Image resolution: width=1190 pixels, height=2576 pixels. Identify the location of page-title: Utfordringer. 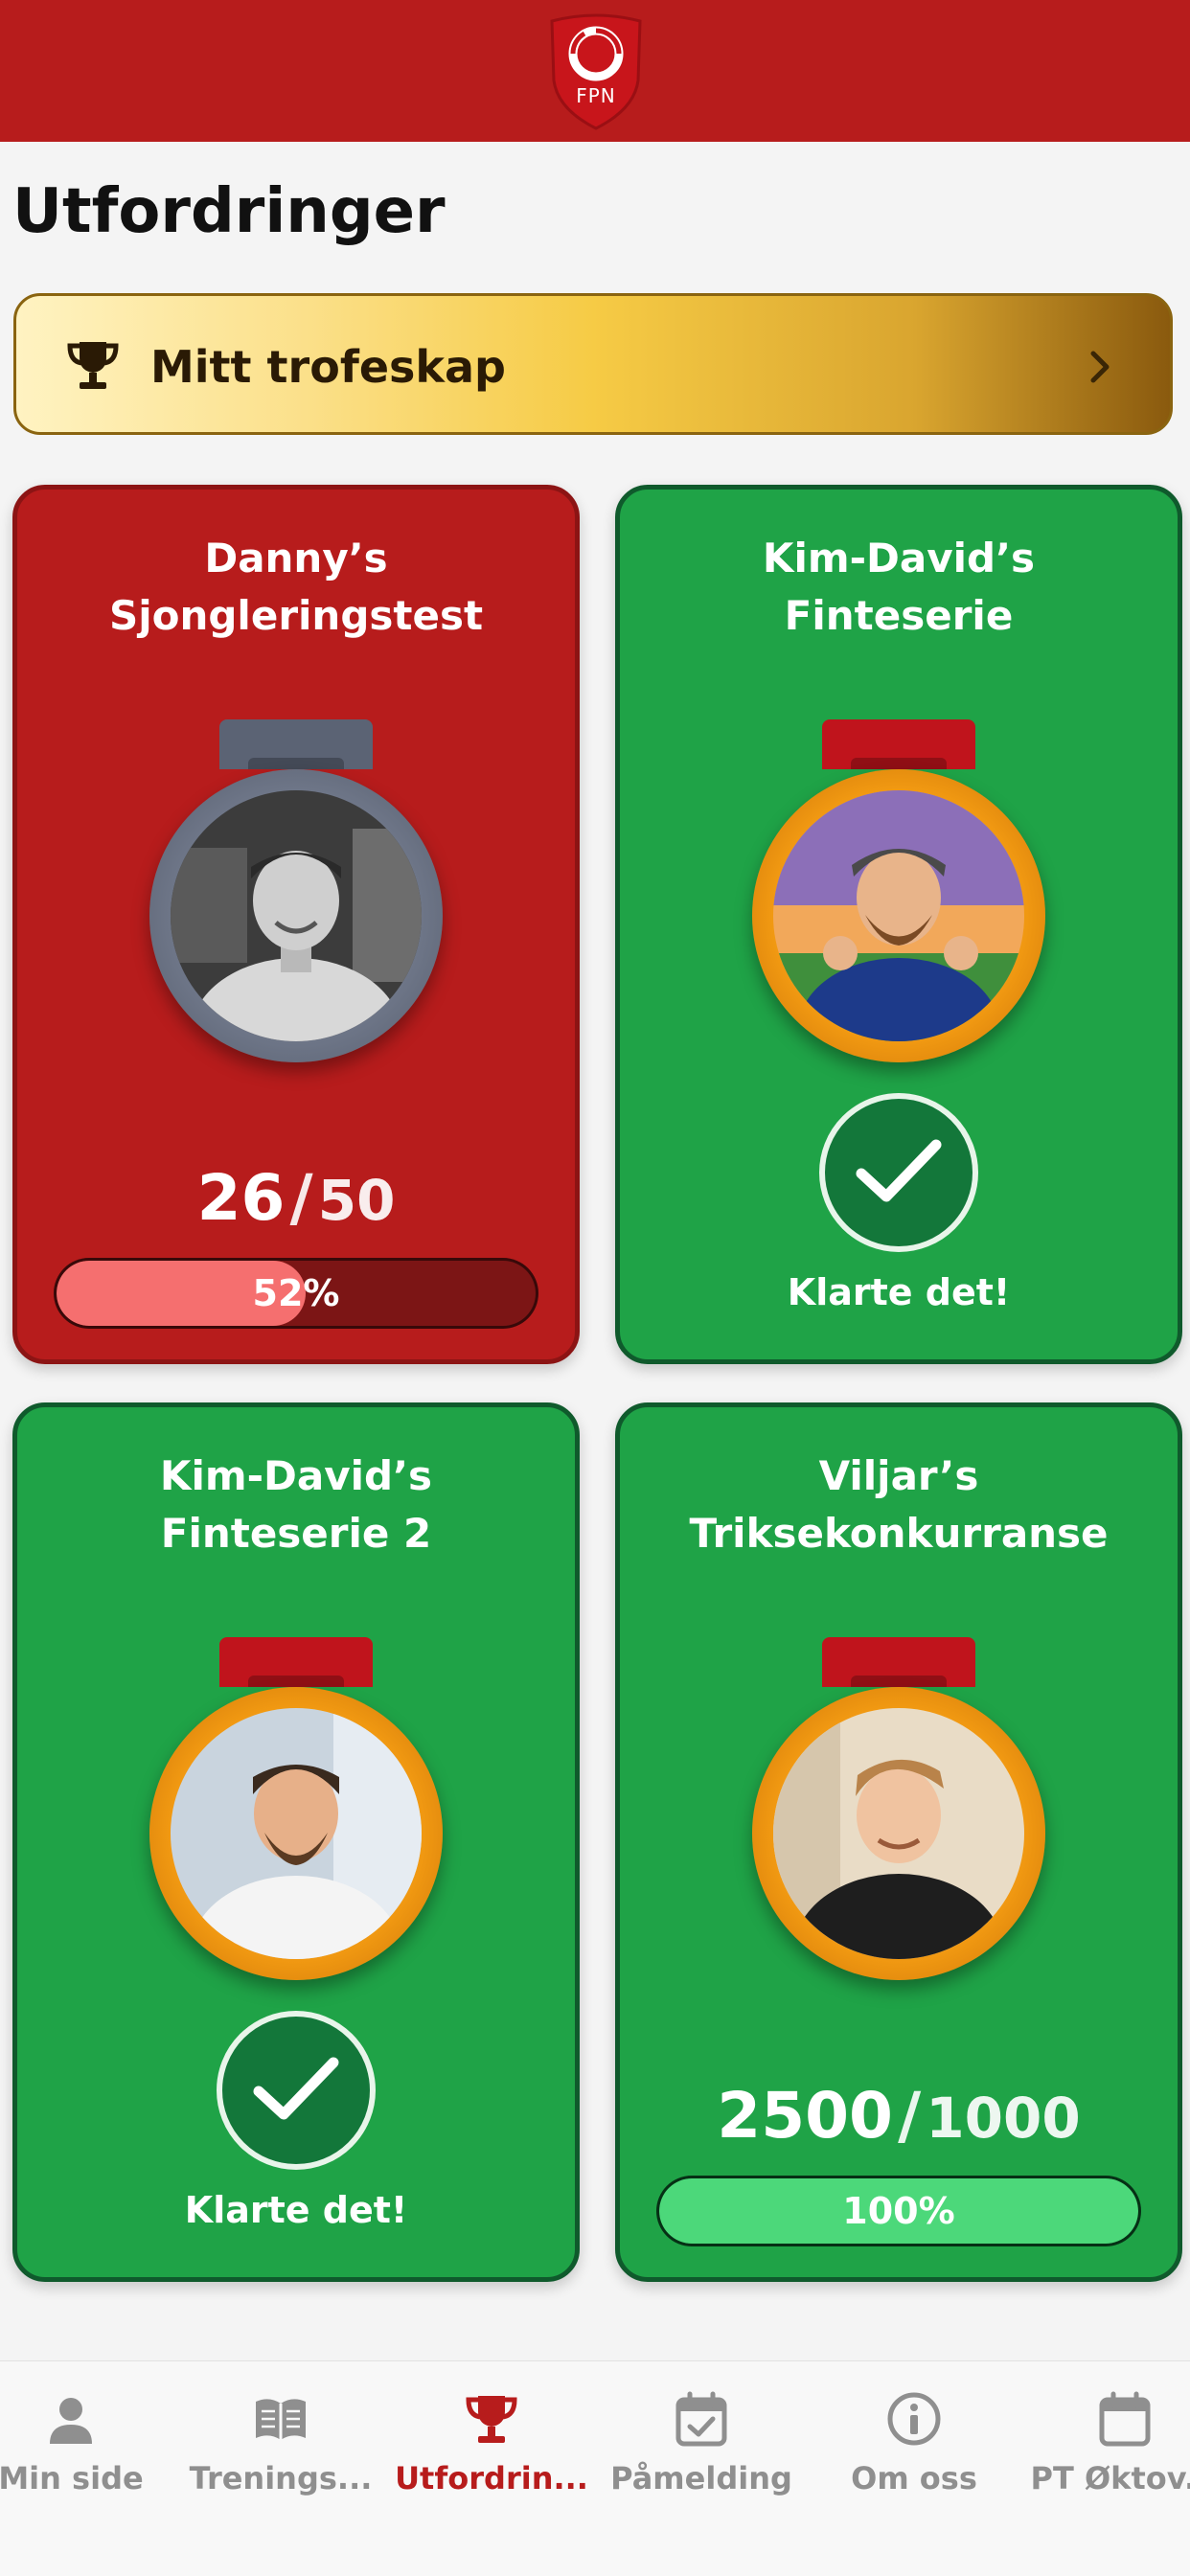
(229, 211).